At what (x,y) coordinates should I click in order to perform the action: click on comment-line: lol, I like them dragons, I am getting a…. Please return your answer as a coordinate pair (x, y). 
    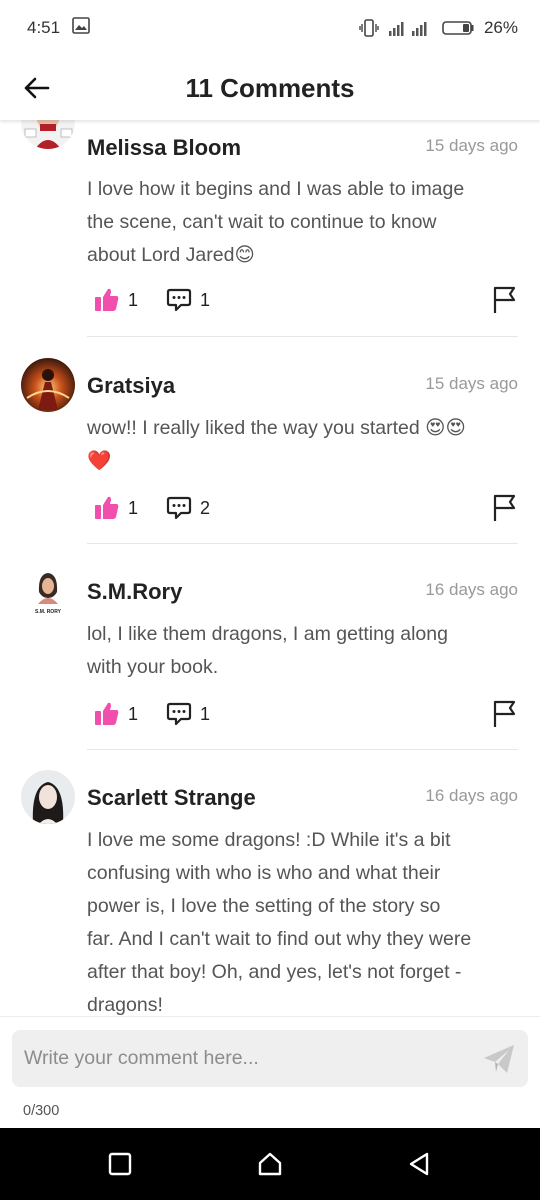
    Looking at the image, I should click on (267, 634).